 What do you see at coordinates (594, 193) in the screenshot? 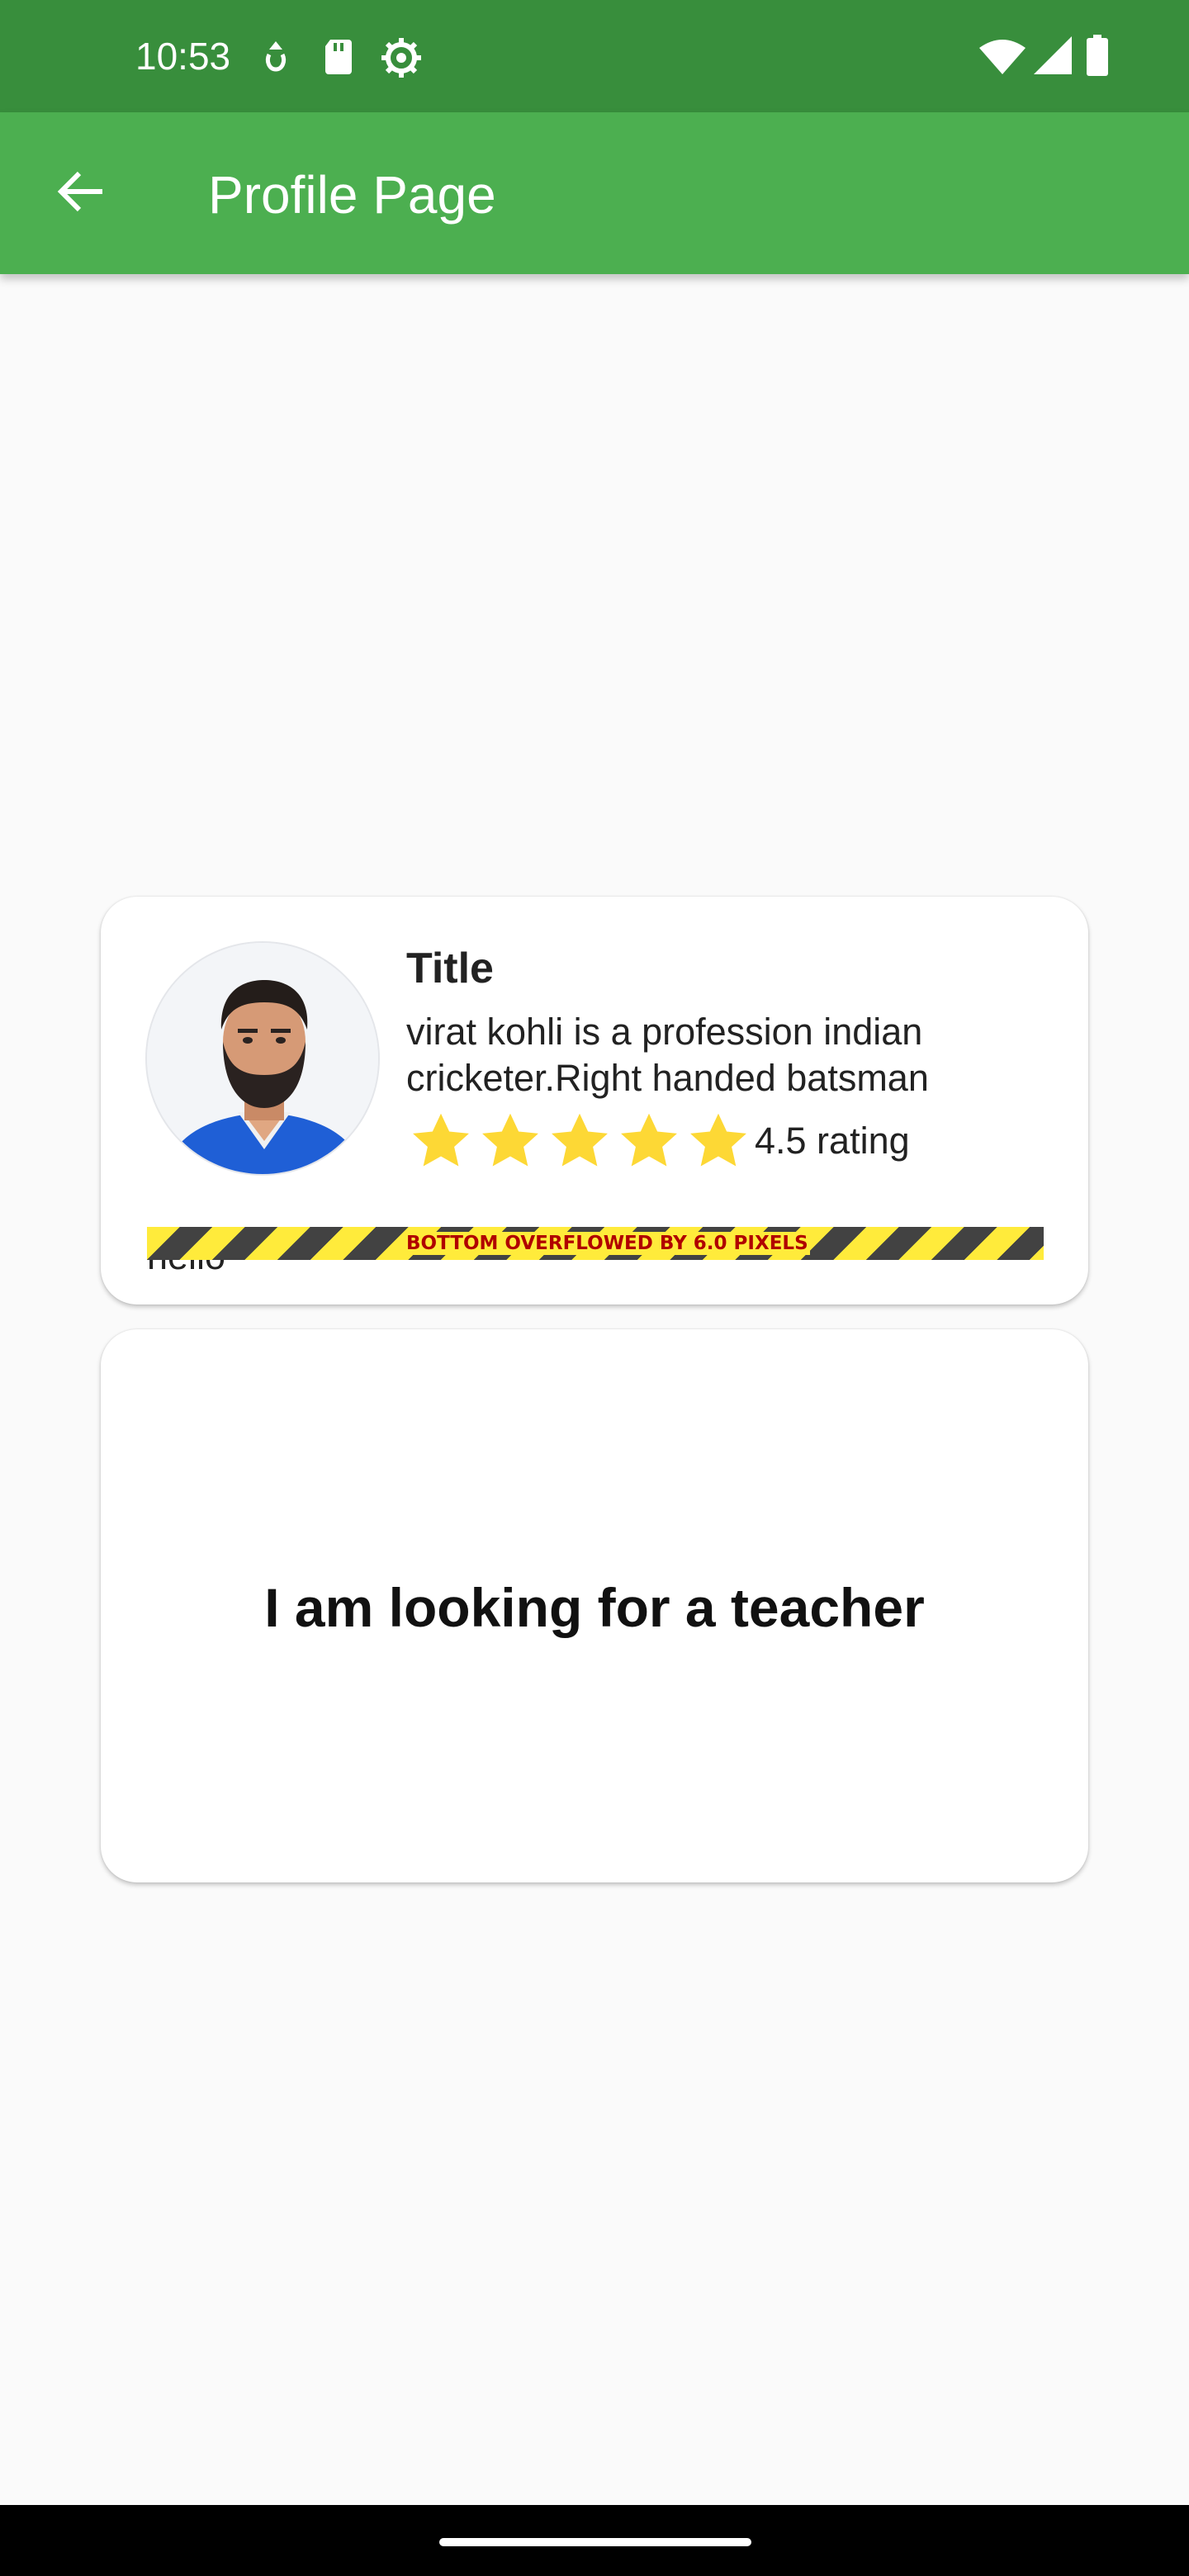
I see `app-bar: Profile Page` at bounding box center [594, 193].